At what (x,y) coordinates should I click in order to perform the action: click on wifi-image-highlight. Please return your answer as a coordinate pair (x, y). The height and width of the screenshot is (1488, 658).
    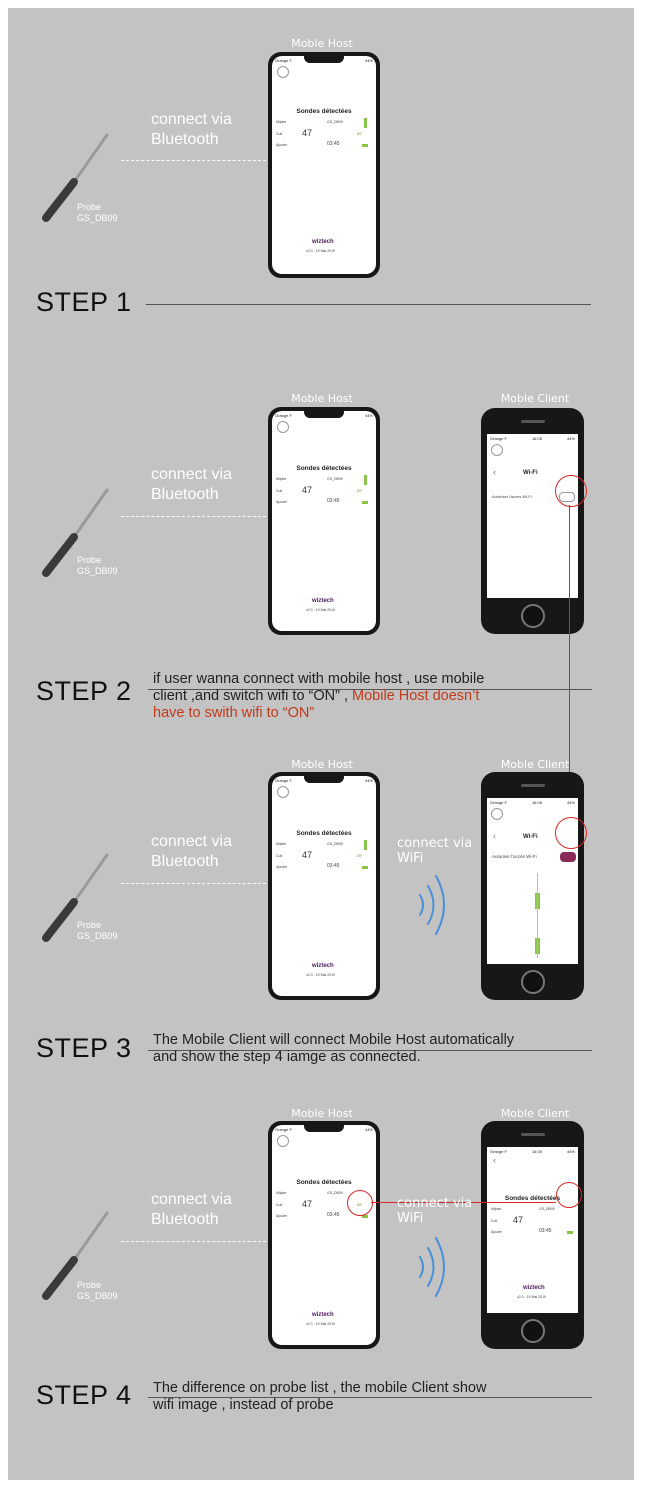
    Looking at the image, I should click on (569, 1195).